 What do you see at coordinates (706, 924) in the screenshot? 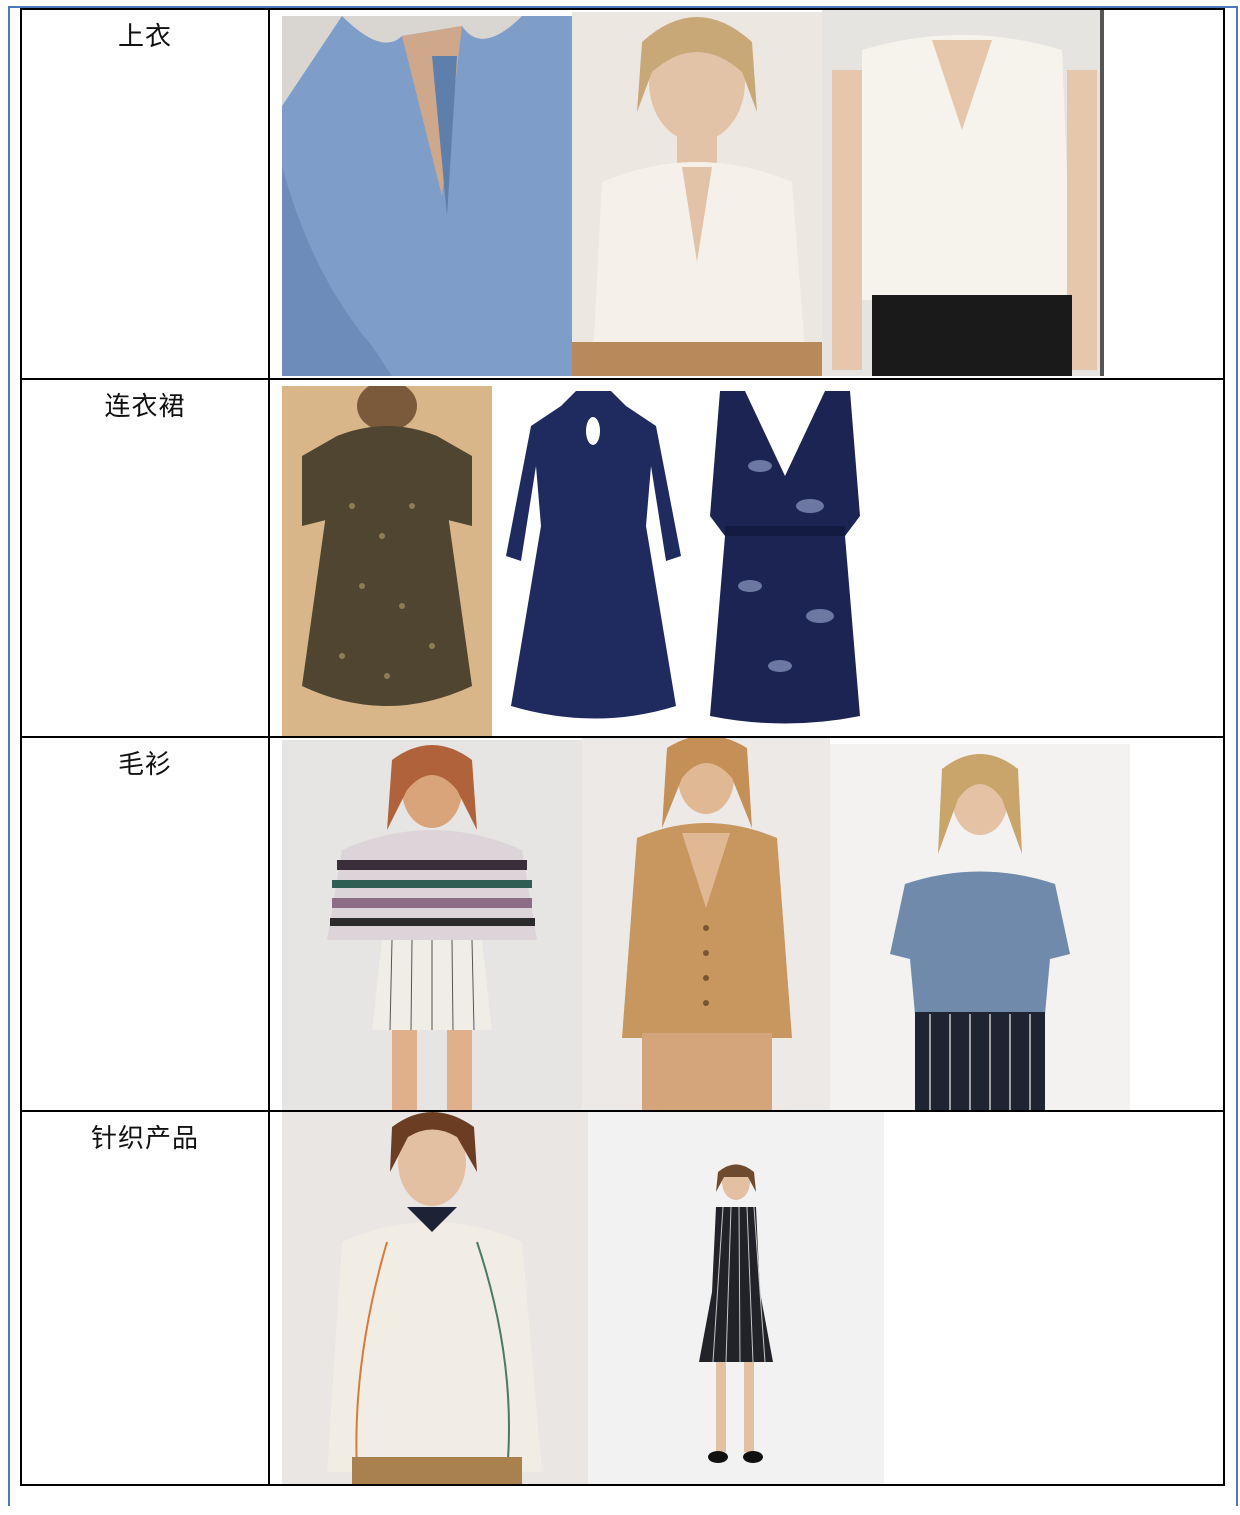
I see `product-photo-camel-cardigan` at bounding box center [706, 924].